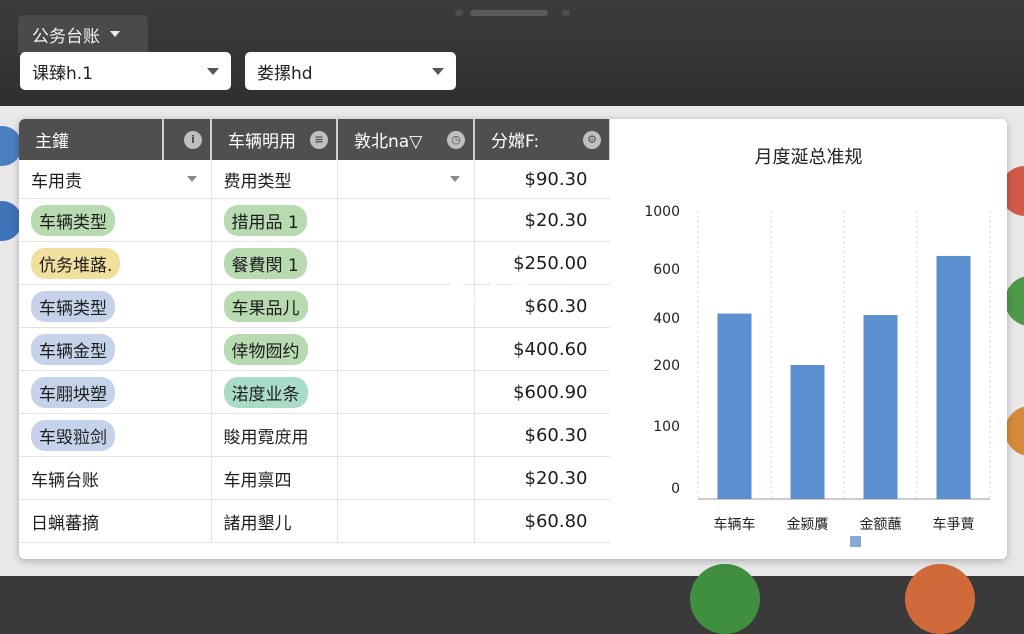 Image resolution: width=1024 pixels, height=634 pixels. What do you see at coordinates (666, 270) in the screenshot?
I see `y-tick-label: 600` at bounding box center [666, 270].